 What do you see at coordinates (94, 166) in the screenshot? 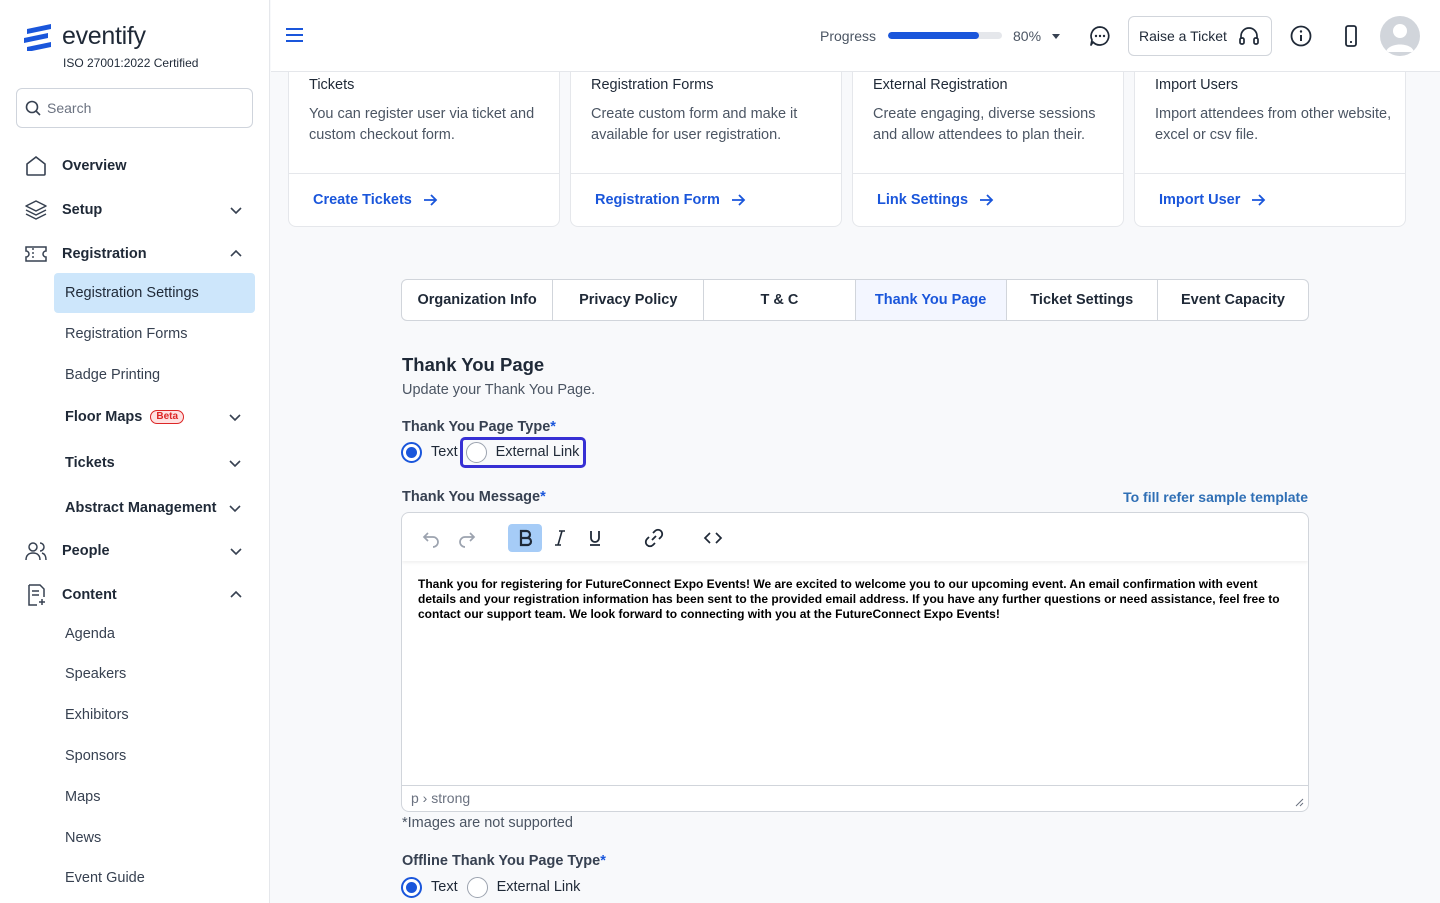
I see `sidebar-item-label: Overview` at bounding box center [94, 166].